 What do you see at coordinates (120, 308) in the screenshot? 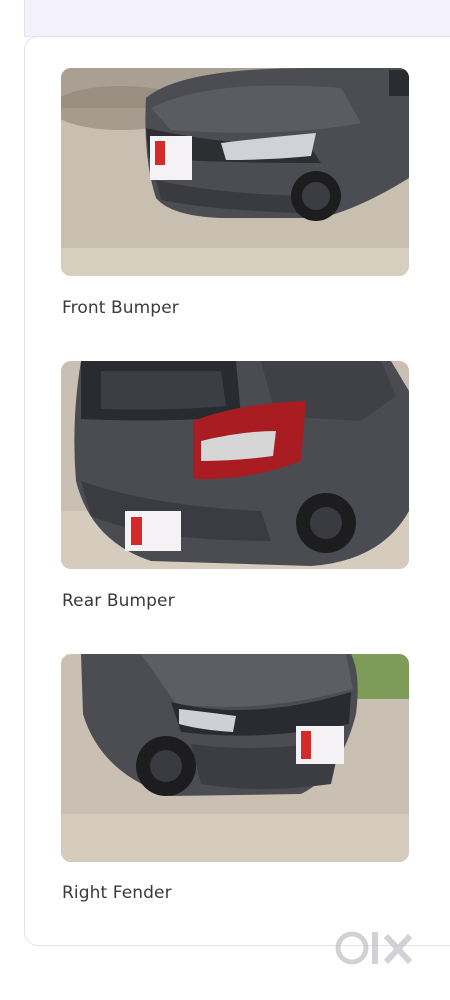
I see `caption-front-bumper: Front Bumper` at bounding box center [120, 308].